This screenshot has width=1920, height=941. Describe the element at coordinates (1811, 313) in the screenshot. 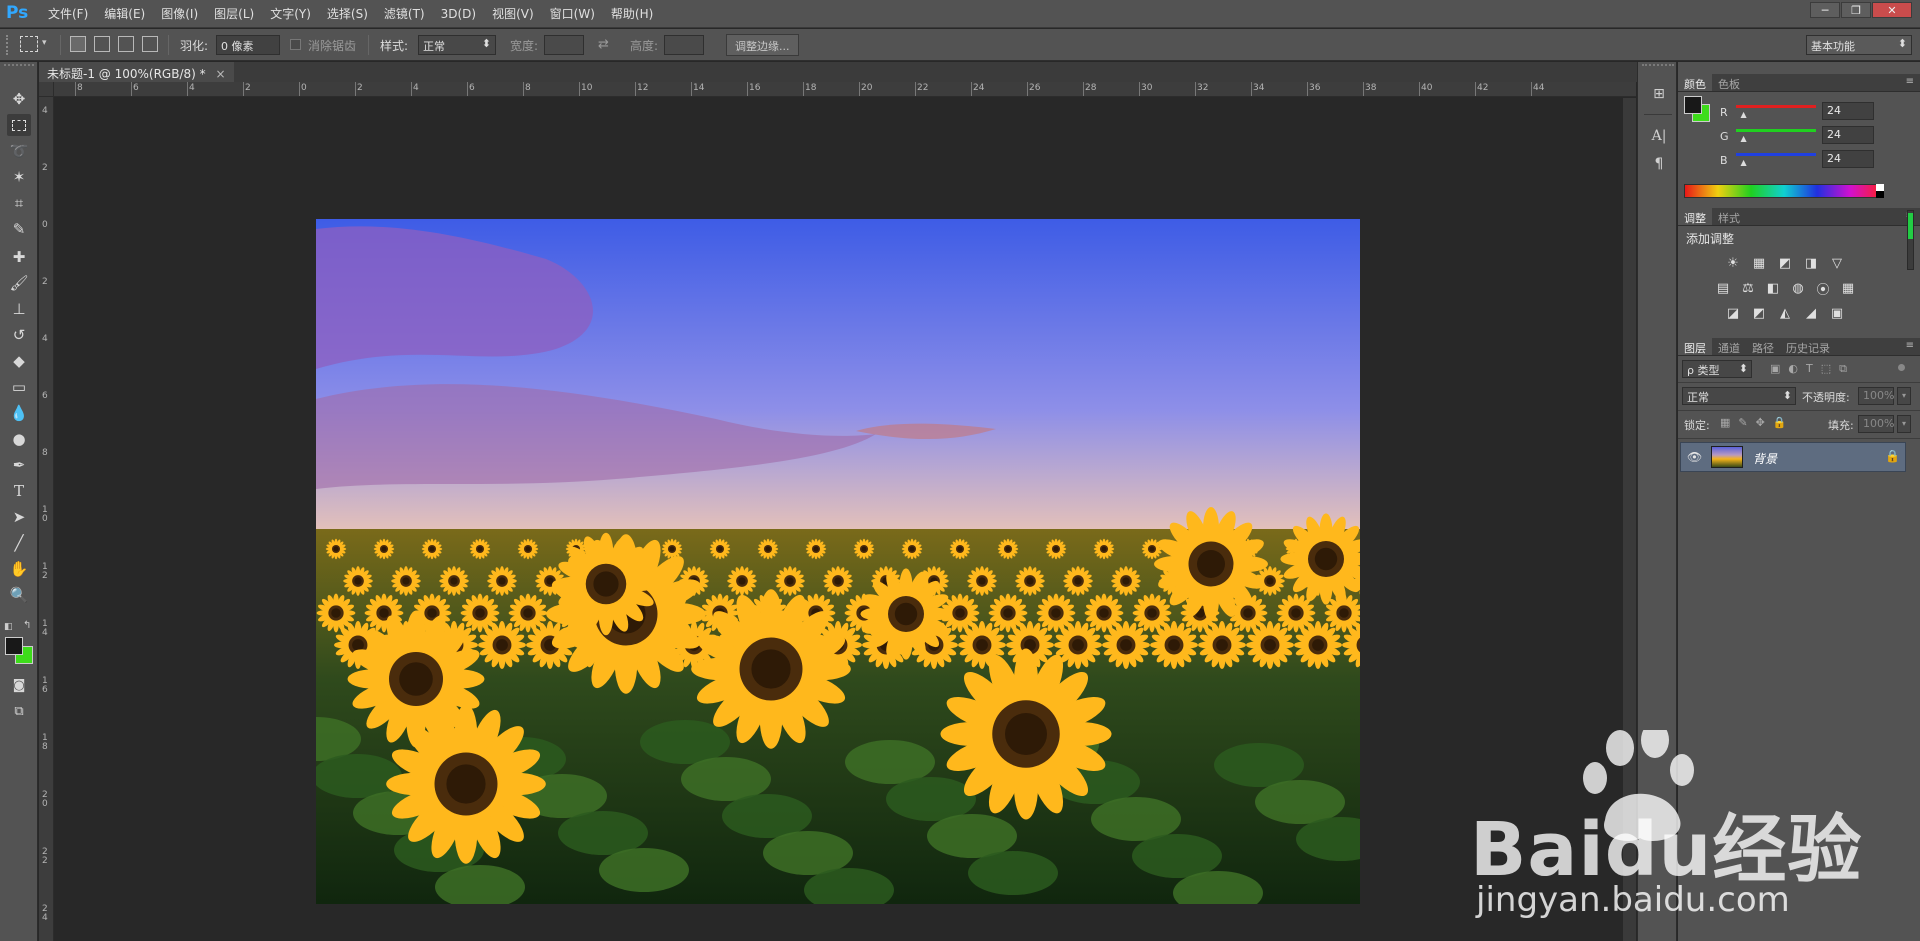

I see `adjustment-icon: ◢` at that location.